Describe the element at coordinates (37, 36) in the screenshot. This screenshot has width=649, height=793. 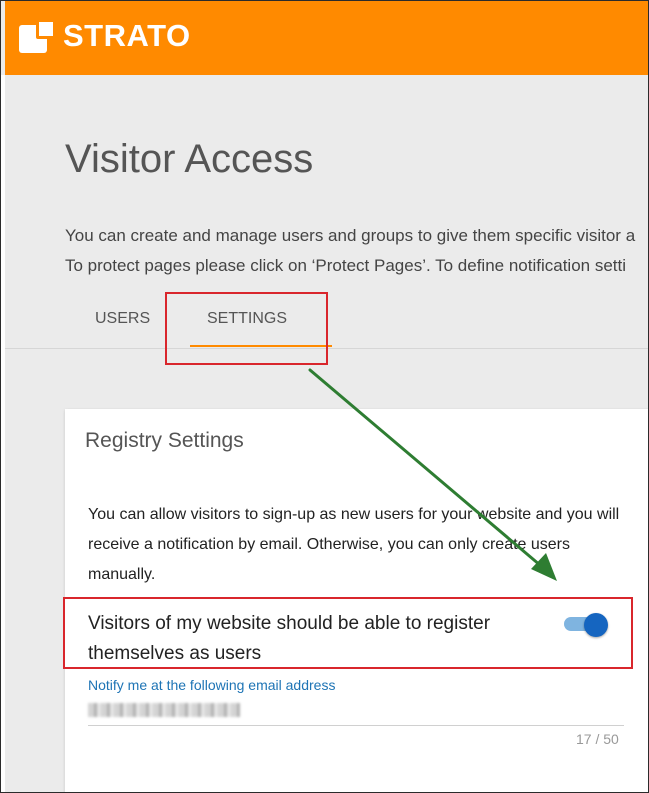
I see `strato-logo-icon` at that location.